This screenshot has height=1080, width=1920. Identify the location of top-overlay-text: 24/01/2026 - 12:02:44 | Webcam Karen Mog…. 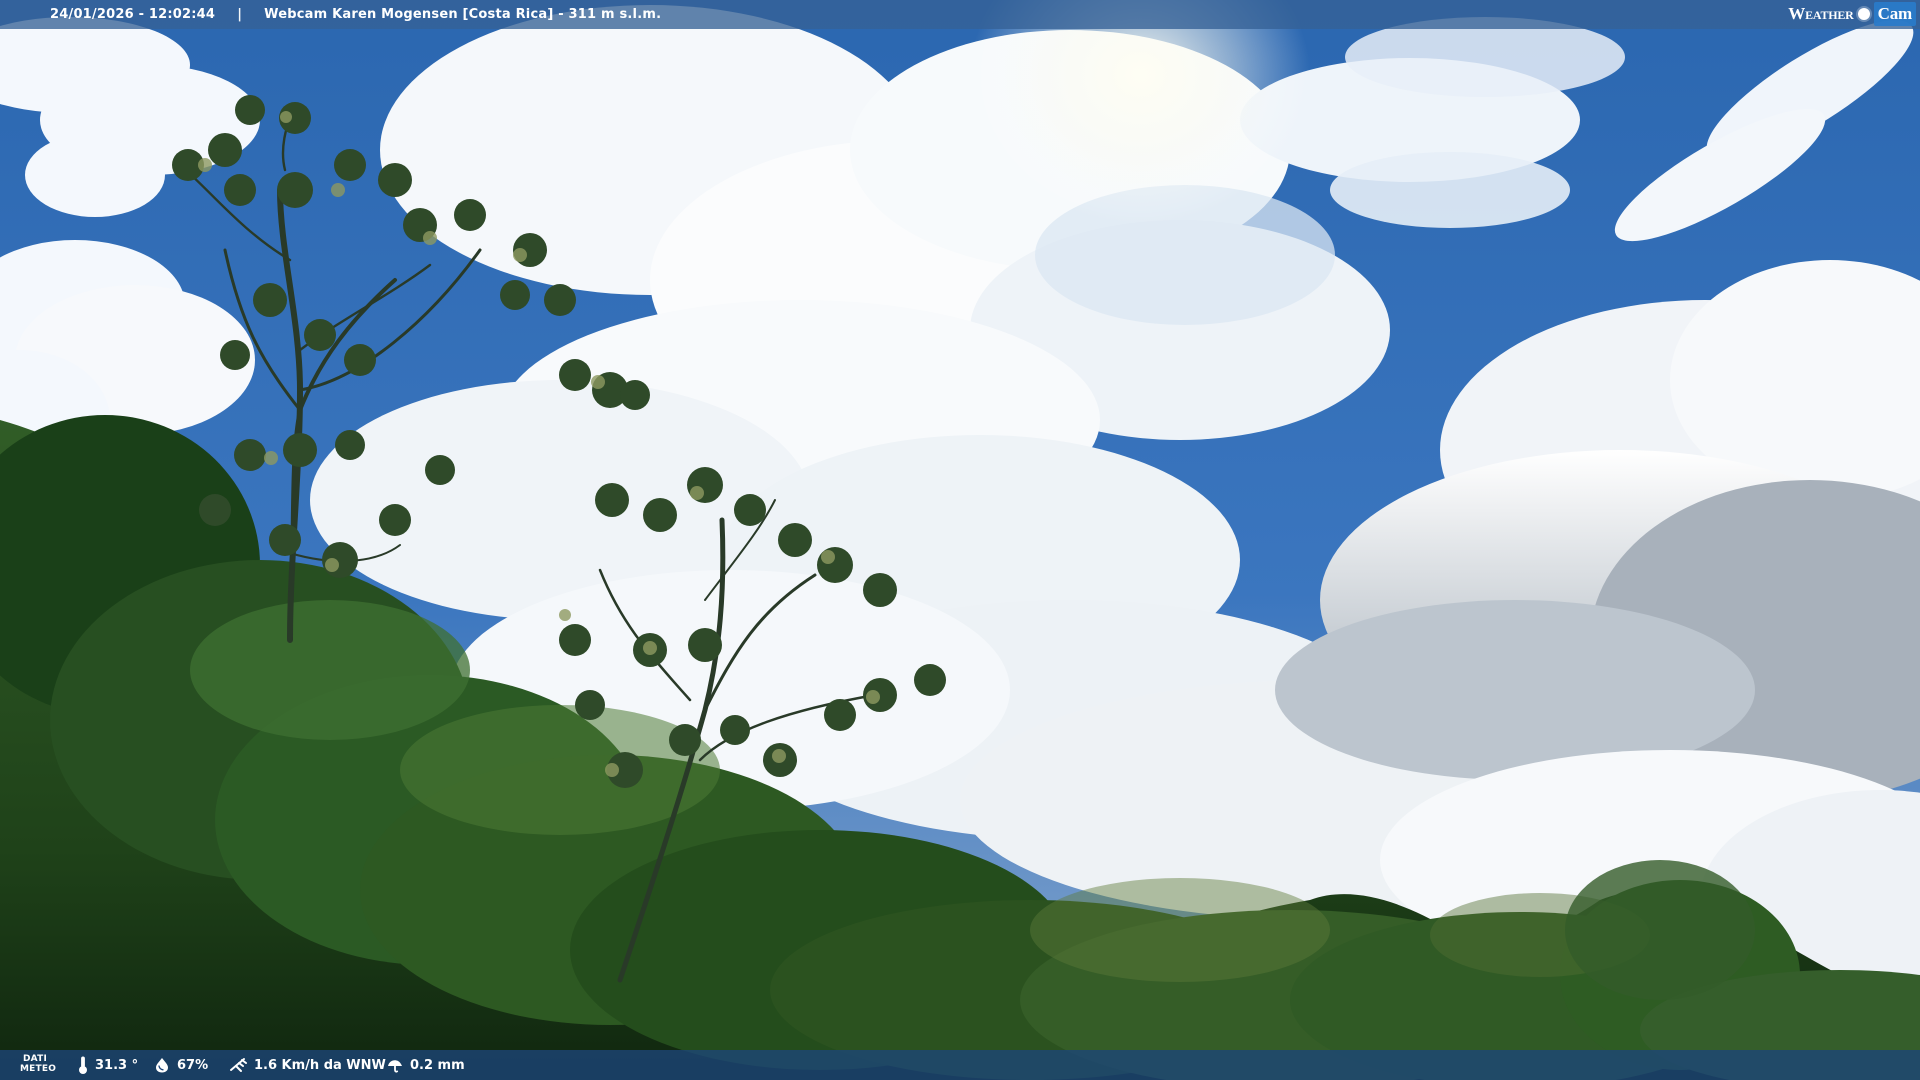
(355, 14).